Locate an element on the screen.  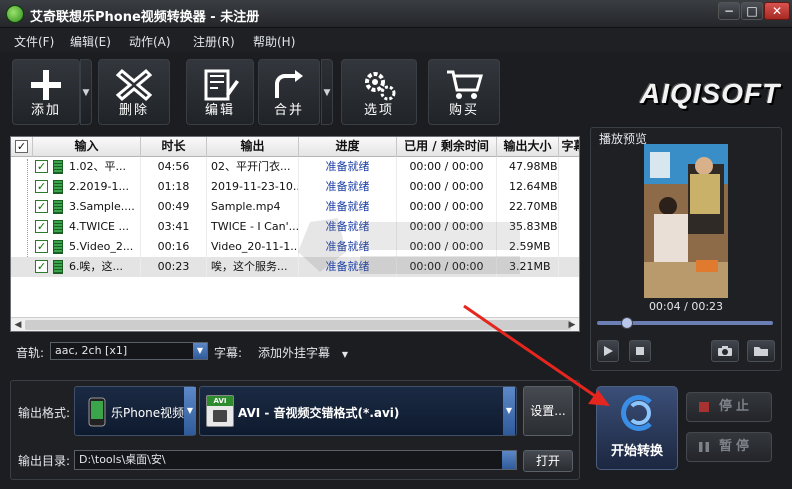
film-edit-icon is located at coordinates (220, 85).